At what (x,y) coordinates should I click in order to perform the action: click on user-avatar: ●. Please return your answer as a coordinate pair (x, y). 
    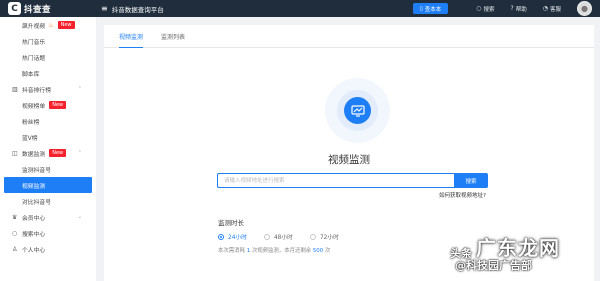
    Looking at the image, I should click on (584, 8).